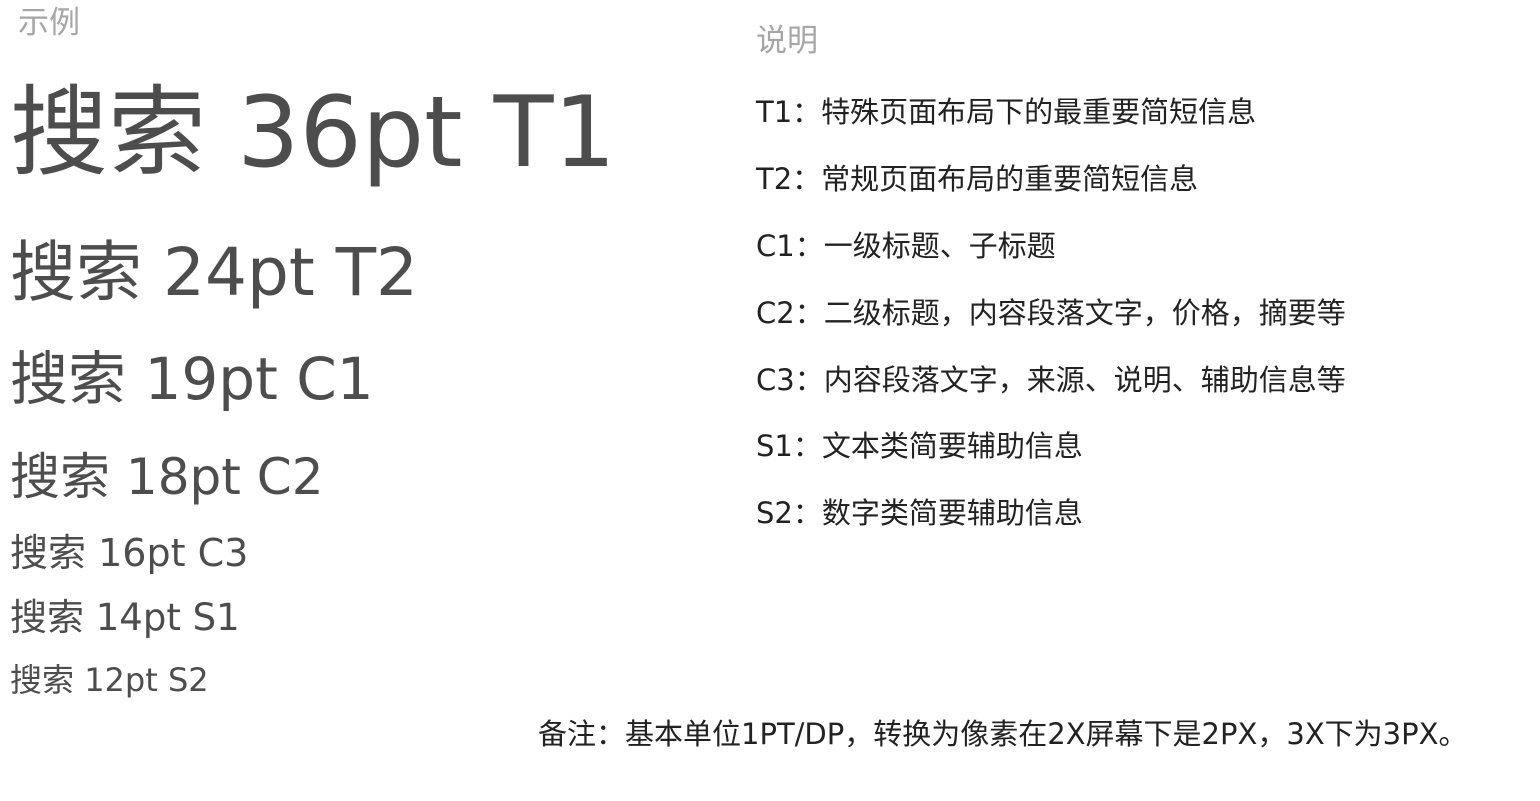 The height and width of the screenshot is (801, 1540). Describe the element at coordinates (1051, 313) in the screenshot. I see `description-c2: C2：二级标题，内容段落文字，价格，摘要等` at that location.